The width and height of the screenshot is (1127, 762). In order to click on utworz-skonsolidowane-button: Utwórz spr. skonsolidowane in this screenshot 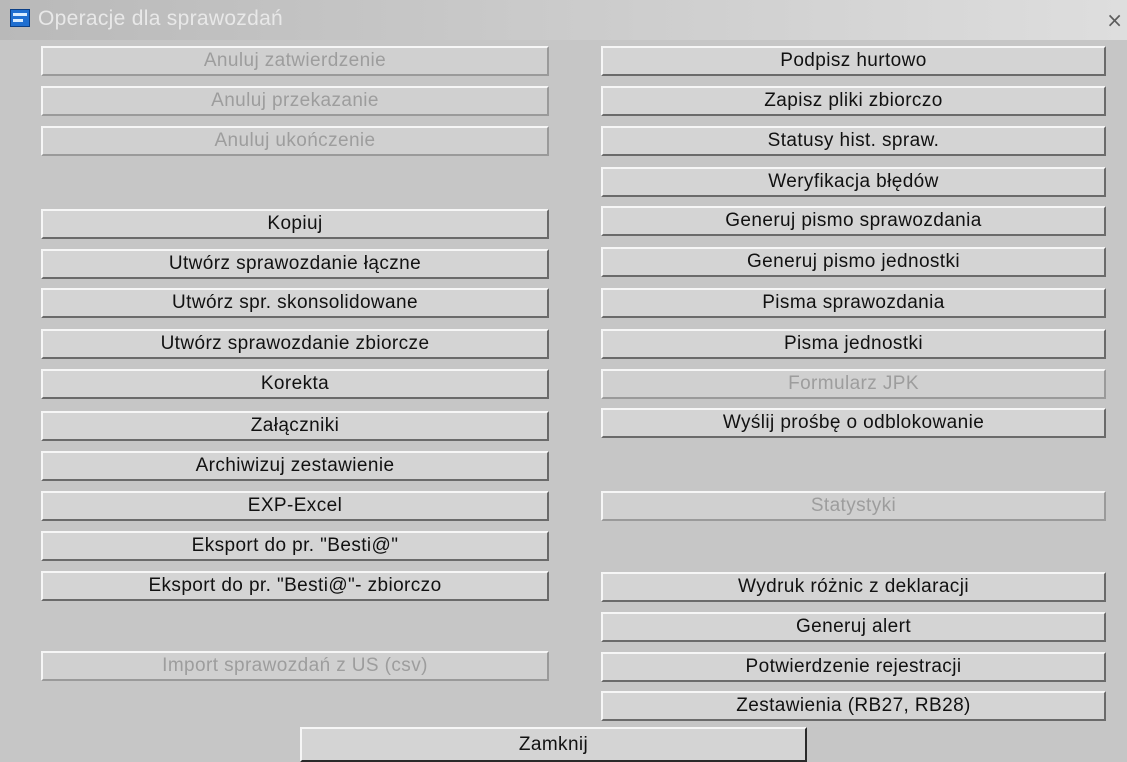, I will do `click(295, 303)`.